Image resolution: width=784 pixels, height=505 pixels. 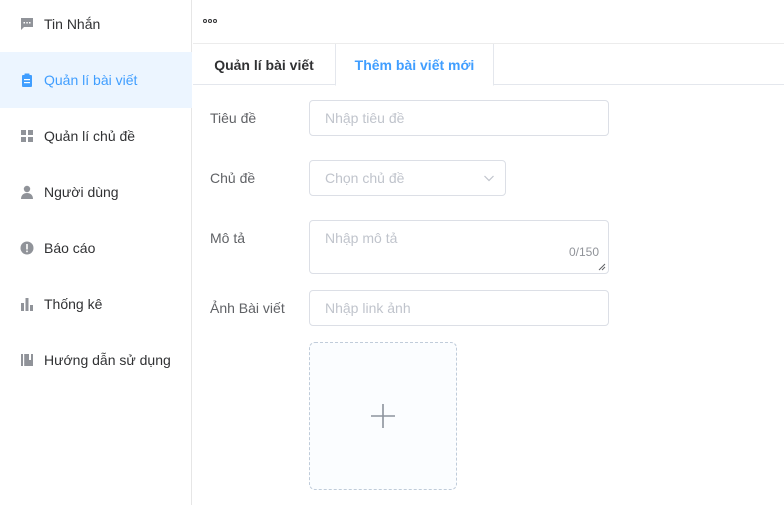 I want to click on tab-add-post: Thêm bài viết mới, so click(x=414, y=65).